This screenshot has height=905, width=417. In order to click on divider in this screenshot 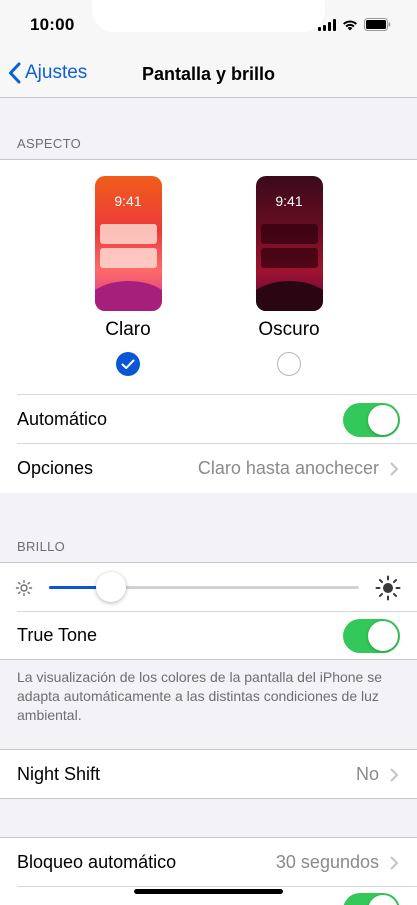, I will do `click(217, 886)`.